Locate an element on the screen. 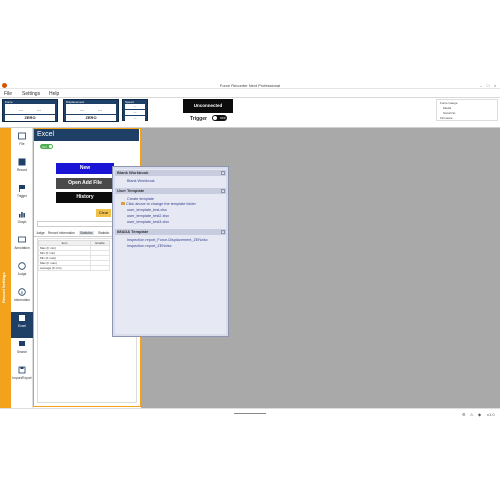 The height and width of the screenshot is (500, 500). title-bar: Force Recorder Next Professional – □ × is located at coordinates (250, 85).